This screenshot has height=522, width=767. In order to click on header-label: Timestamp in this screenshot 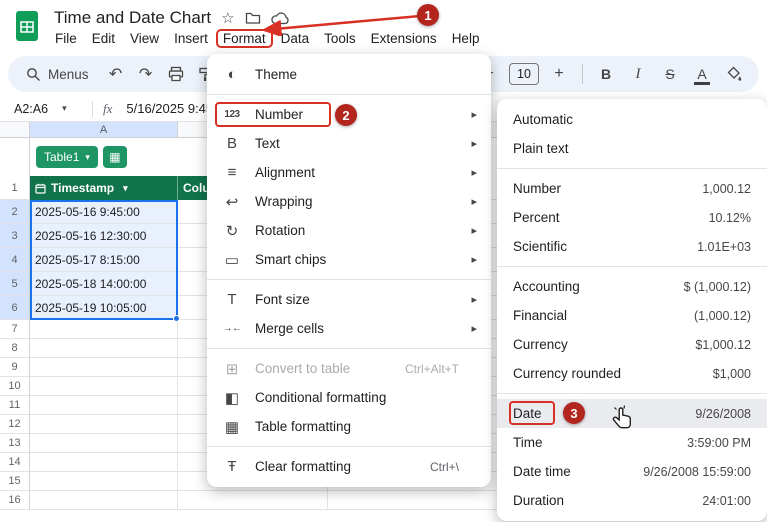, I will do `click(83, 188)`.